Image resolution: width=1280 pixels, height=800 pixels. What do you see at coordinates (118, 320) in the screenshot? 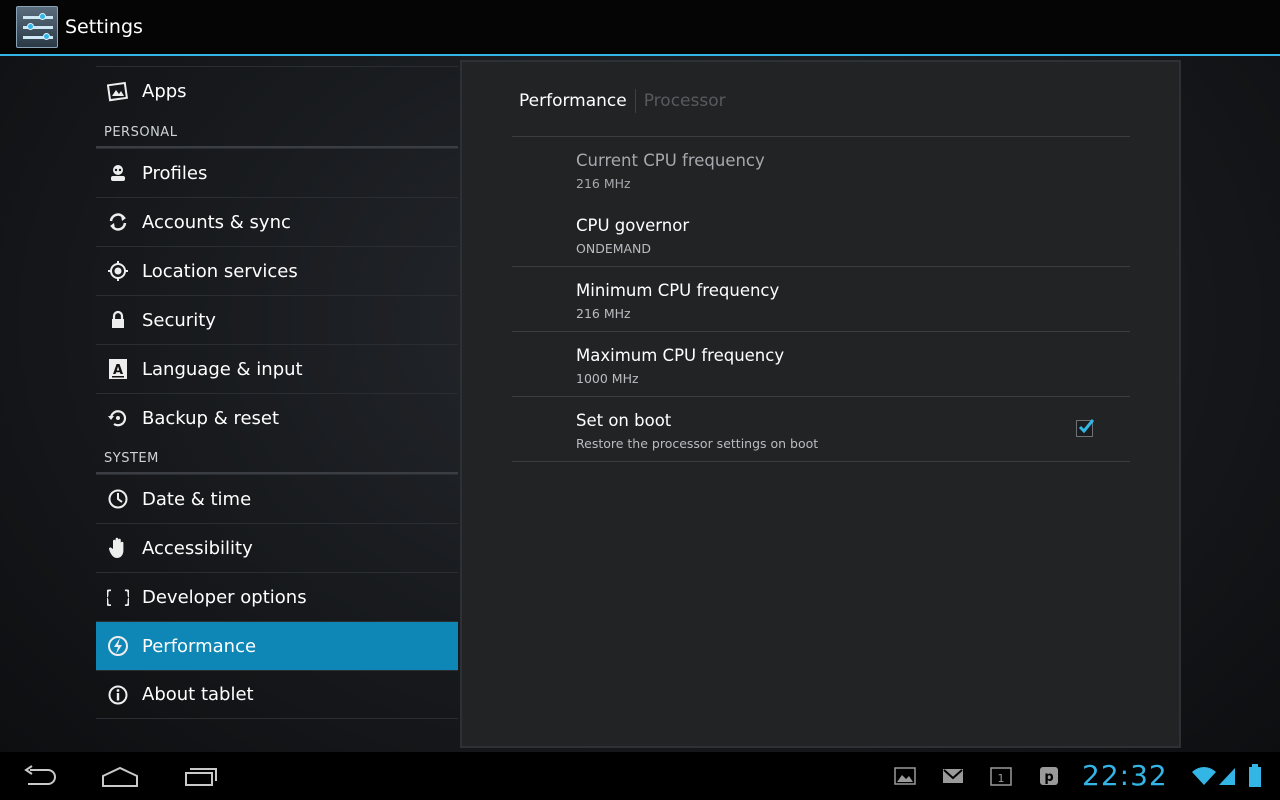
I see `lock-icon` at bounding box center [118, 320].